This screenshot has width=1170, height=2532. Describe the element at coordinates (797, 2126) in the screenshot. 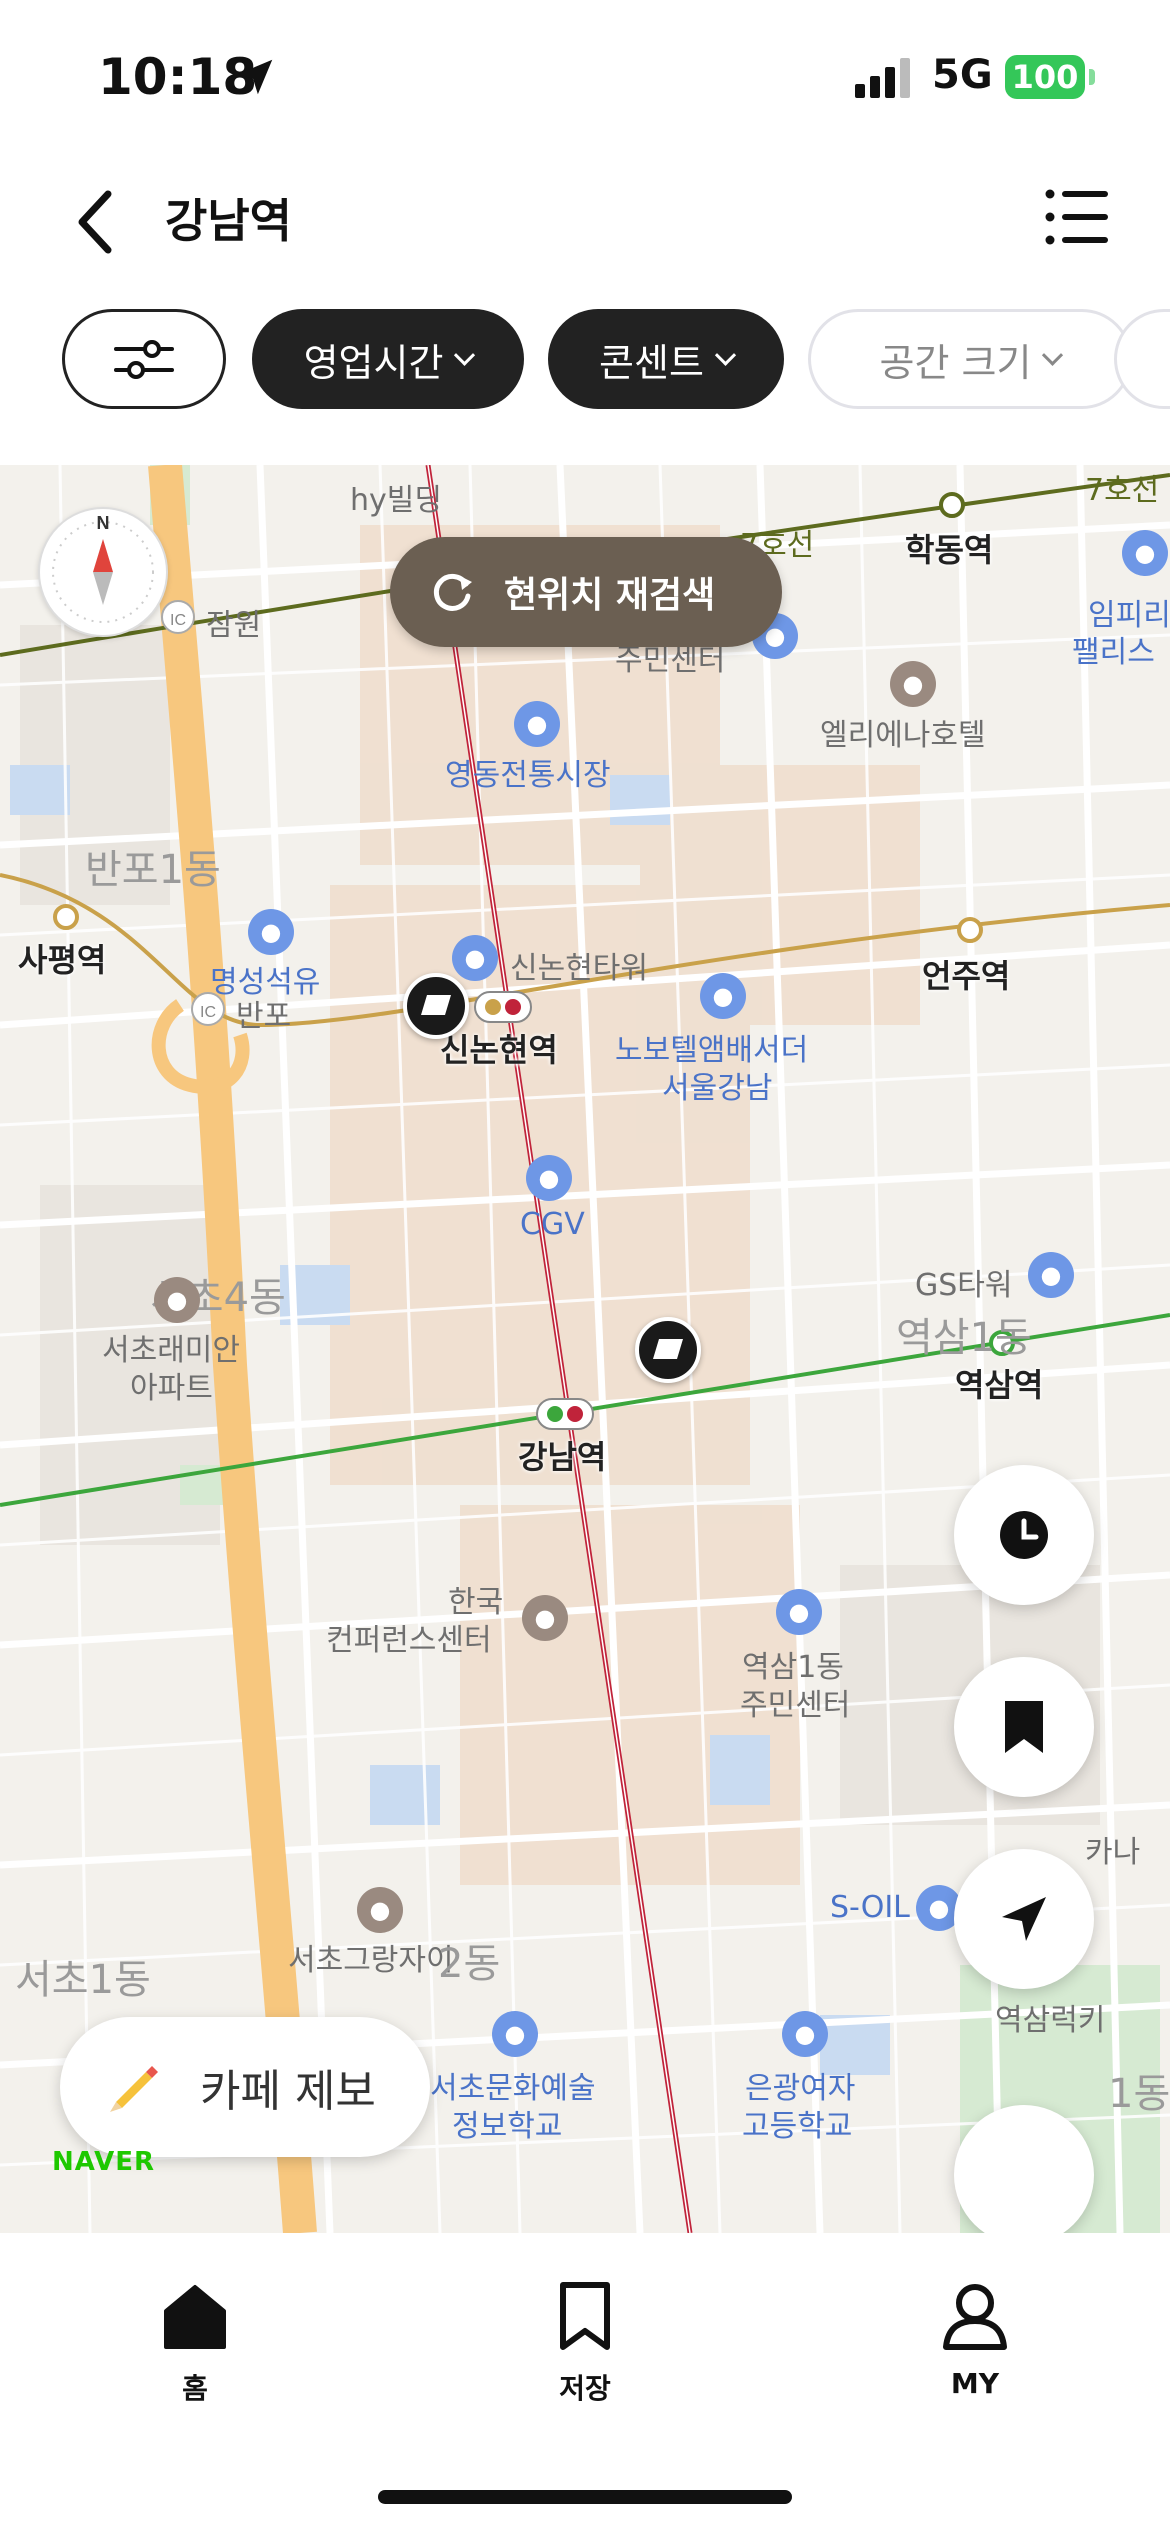

I see `map-label-eungwang2: 고등학교` at that location.